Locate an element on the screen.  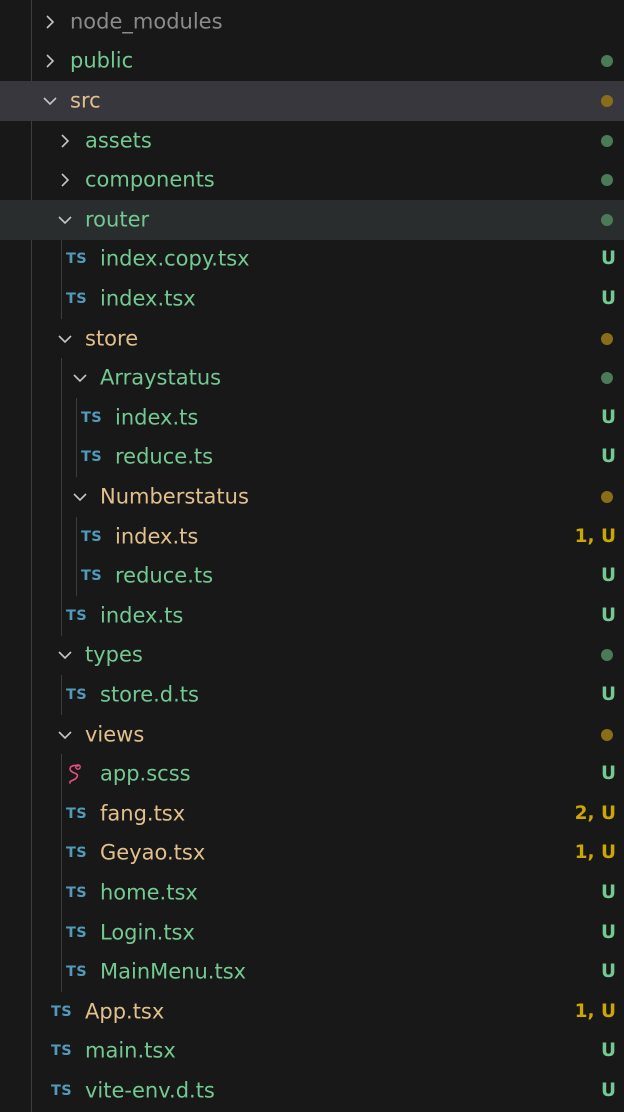
file-row-store-d-ts: TS store.d.ts U is located at coordinates (312, 695).